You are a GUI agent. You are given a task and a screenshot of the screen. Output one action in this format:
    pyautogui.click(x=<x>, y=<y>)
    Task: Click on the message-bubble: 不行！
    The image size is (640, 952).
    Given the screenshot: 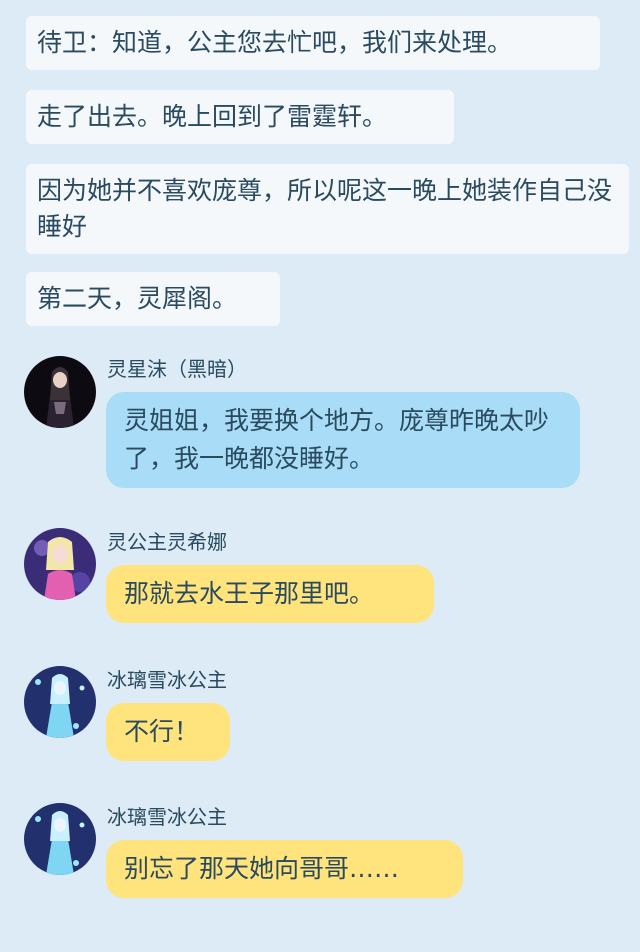 What is the action you would take?
    pyautogui.click(x=168, y=732)
    